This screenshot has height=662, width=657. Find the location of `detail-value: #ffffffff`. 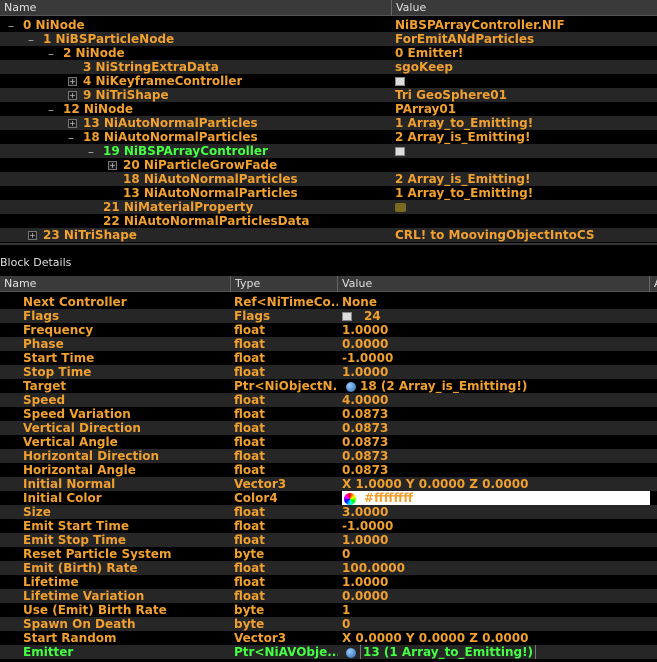

detail-value: #ffffffff is located at coordinates (496, 498).